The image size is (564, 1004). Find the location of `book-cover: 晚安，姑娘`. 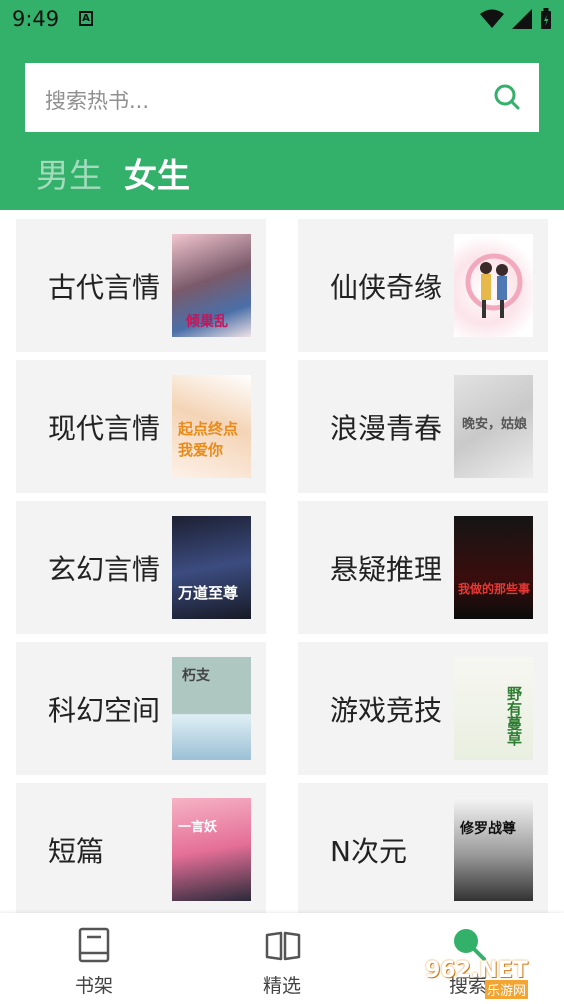

book-cover: 晚安，姑娘 is located at coordinates (493, 426).